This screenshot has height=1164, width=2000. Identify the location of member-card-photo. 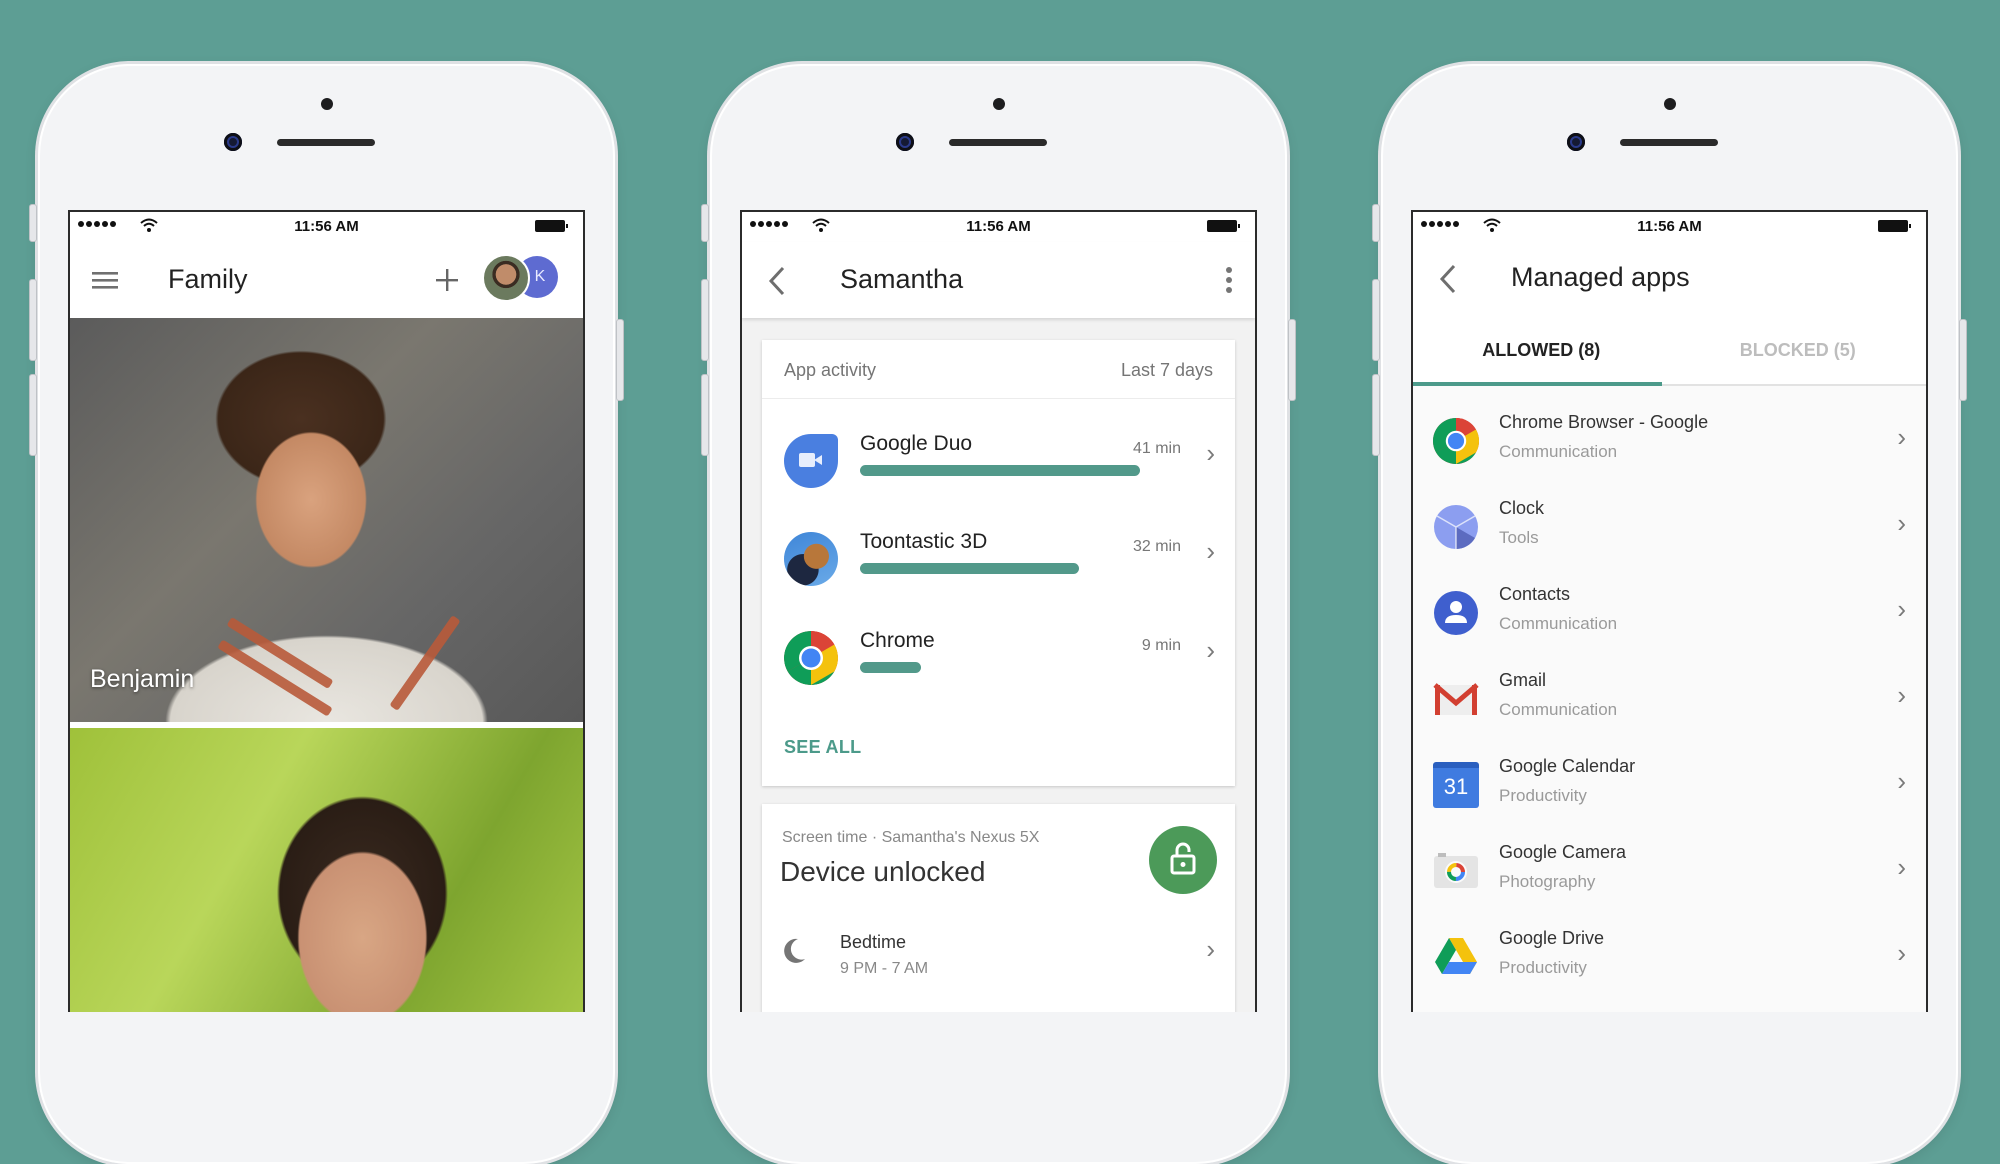
(326, 870).